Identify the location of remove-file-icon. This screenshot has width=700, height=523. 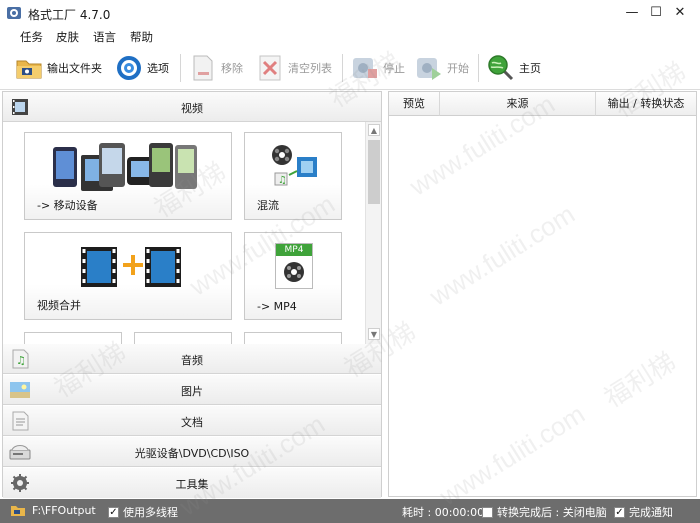
(203, 68).